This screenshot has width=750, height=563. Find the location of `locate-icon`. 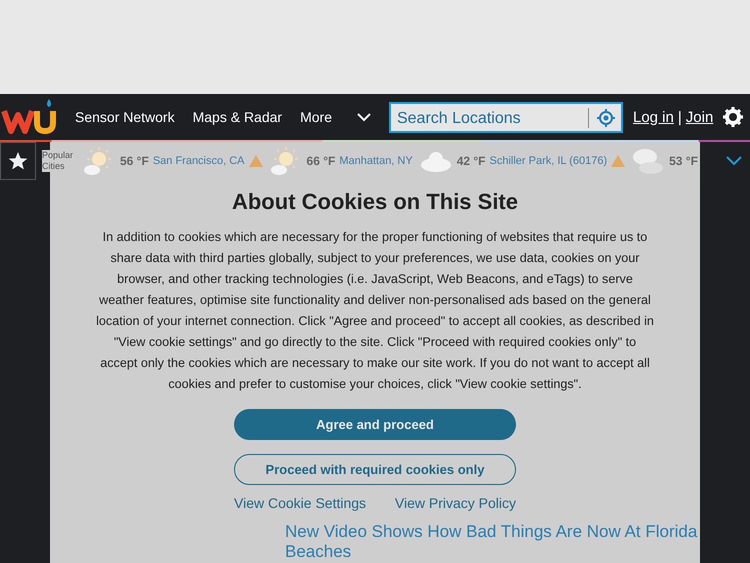

locate-icon is located at coordinates (605, 117).